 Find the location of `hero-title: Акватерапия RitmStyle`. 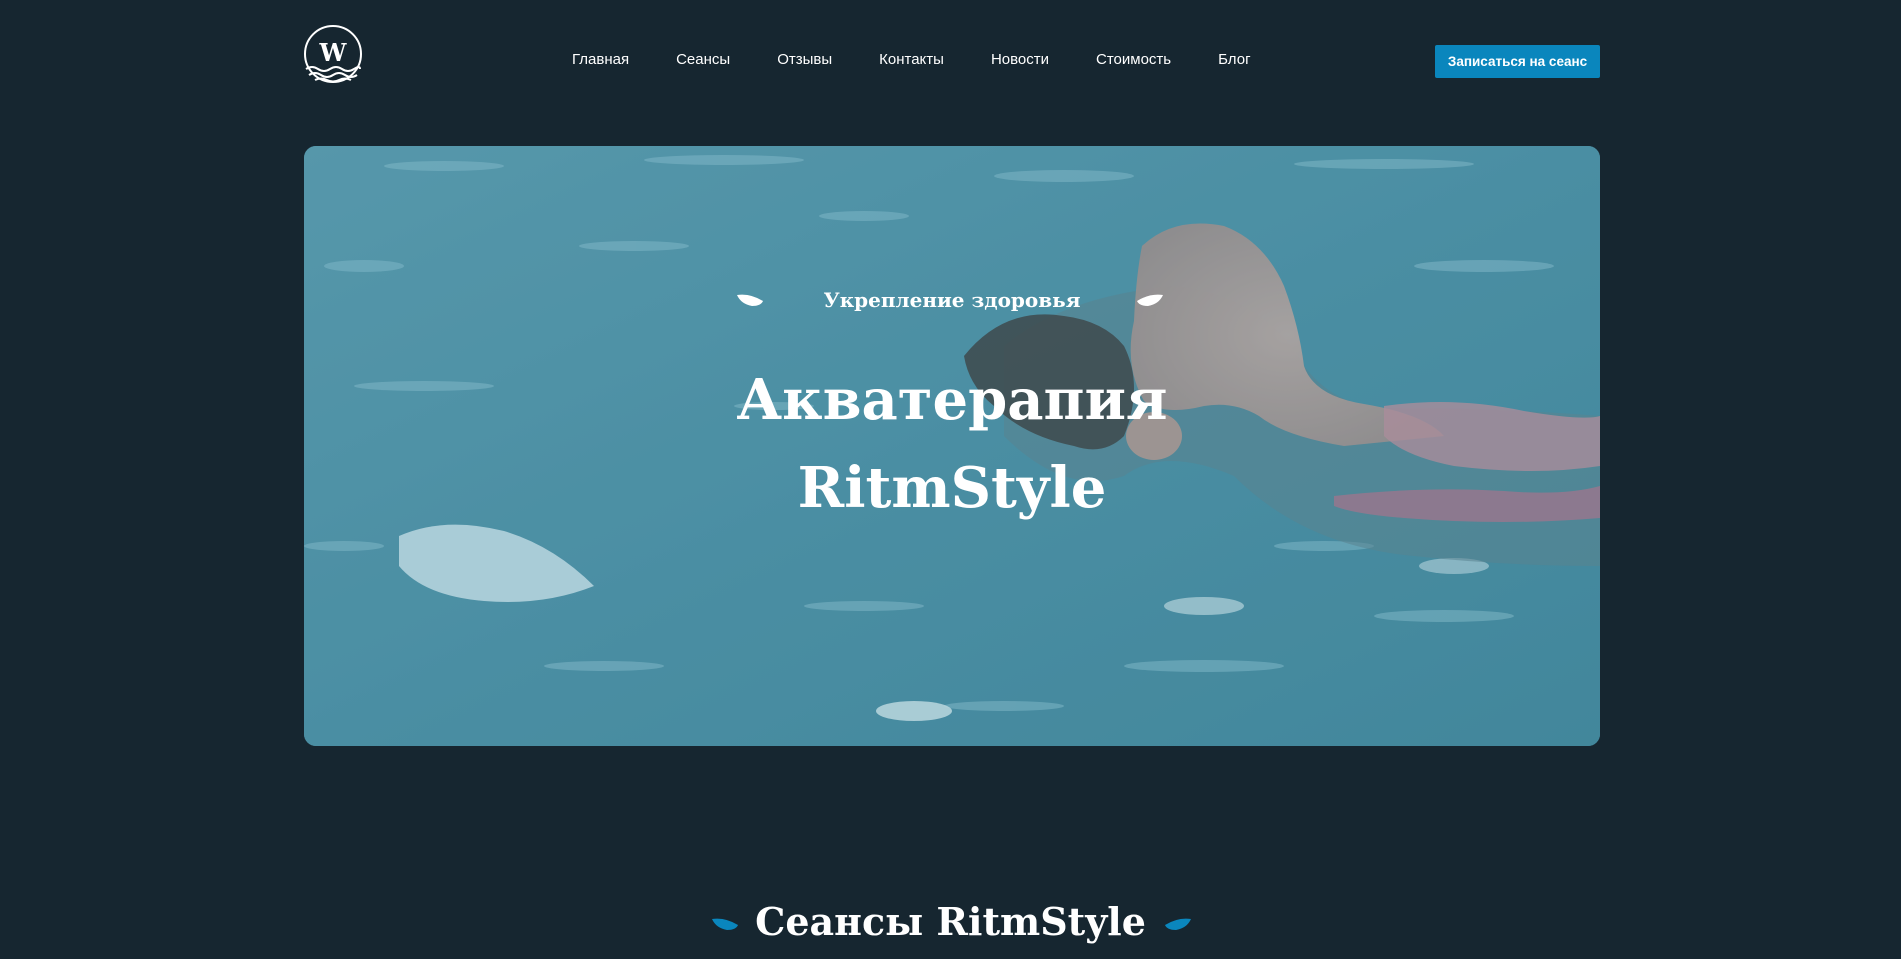

hero-title: Акватерапия RitmStyle is located at coordinates (952, 444).